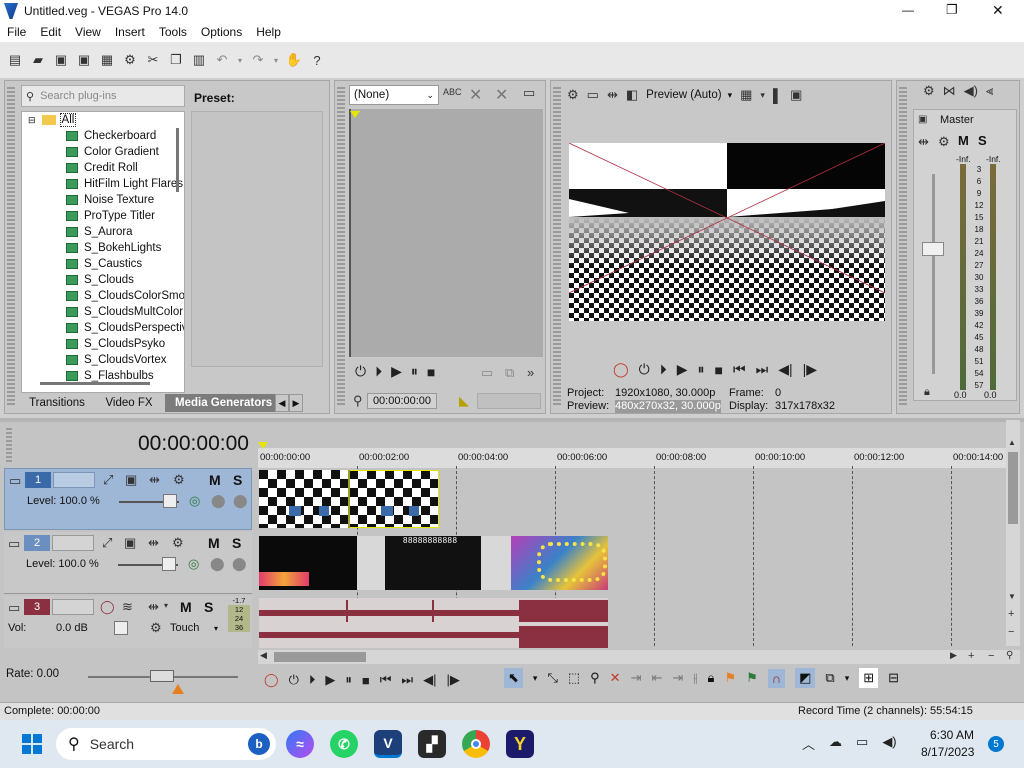 The image size is (1024, 768). I want to click on volume-icon: ◀), so click(889, 743).